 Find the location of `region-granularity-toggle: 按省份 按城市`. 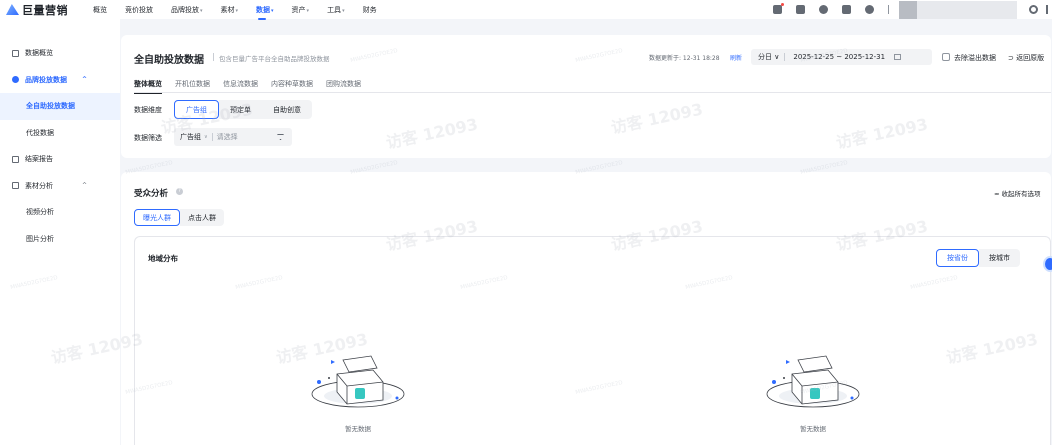

region-granularity-toggle: 按省份 按城市 is located at coordinates (978, 258).